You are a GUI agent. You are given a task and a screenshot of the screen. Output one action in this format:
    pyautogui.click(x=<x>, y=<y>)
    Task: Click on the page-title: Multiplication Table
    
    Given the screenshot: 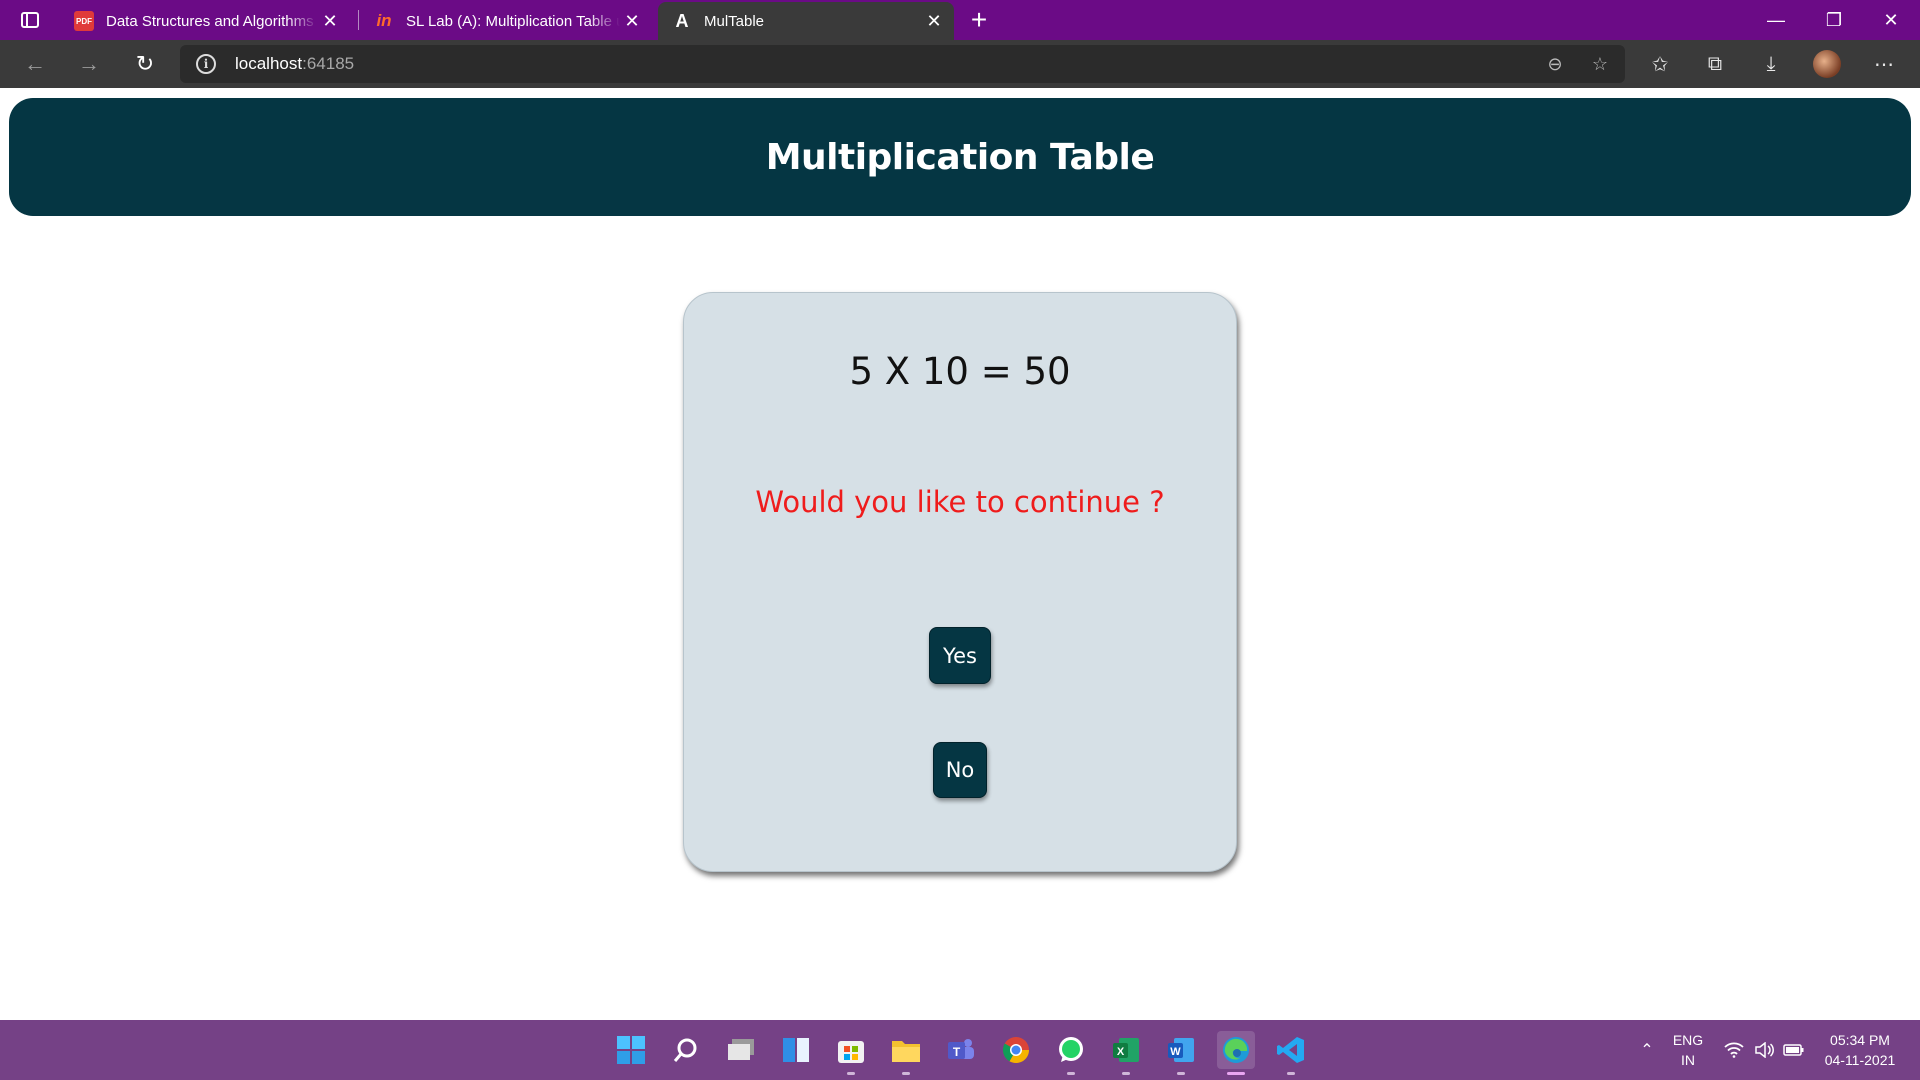 What is the action you would take?
    pyautogui.click(x=960, y=157)
    